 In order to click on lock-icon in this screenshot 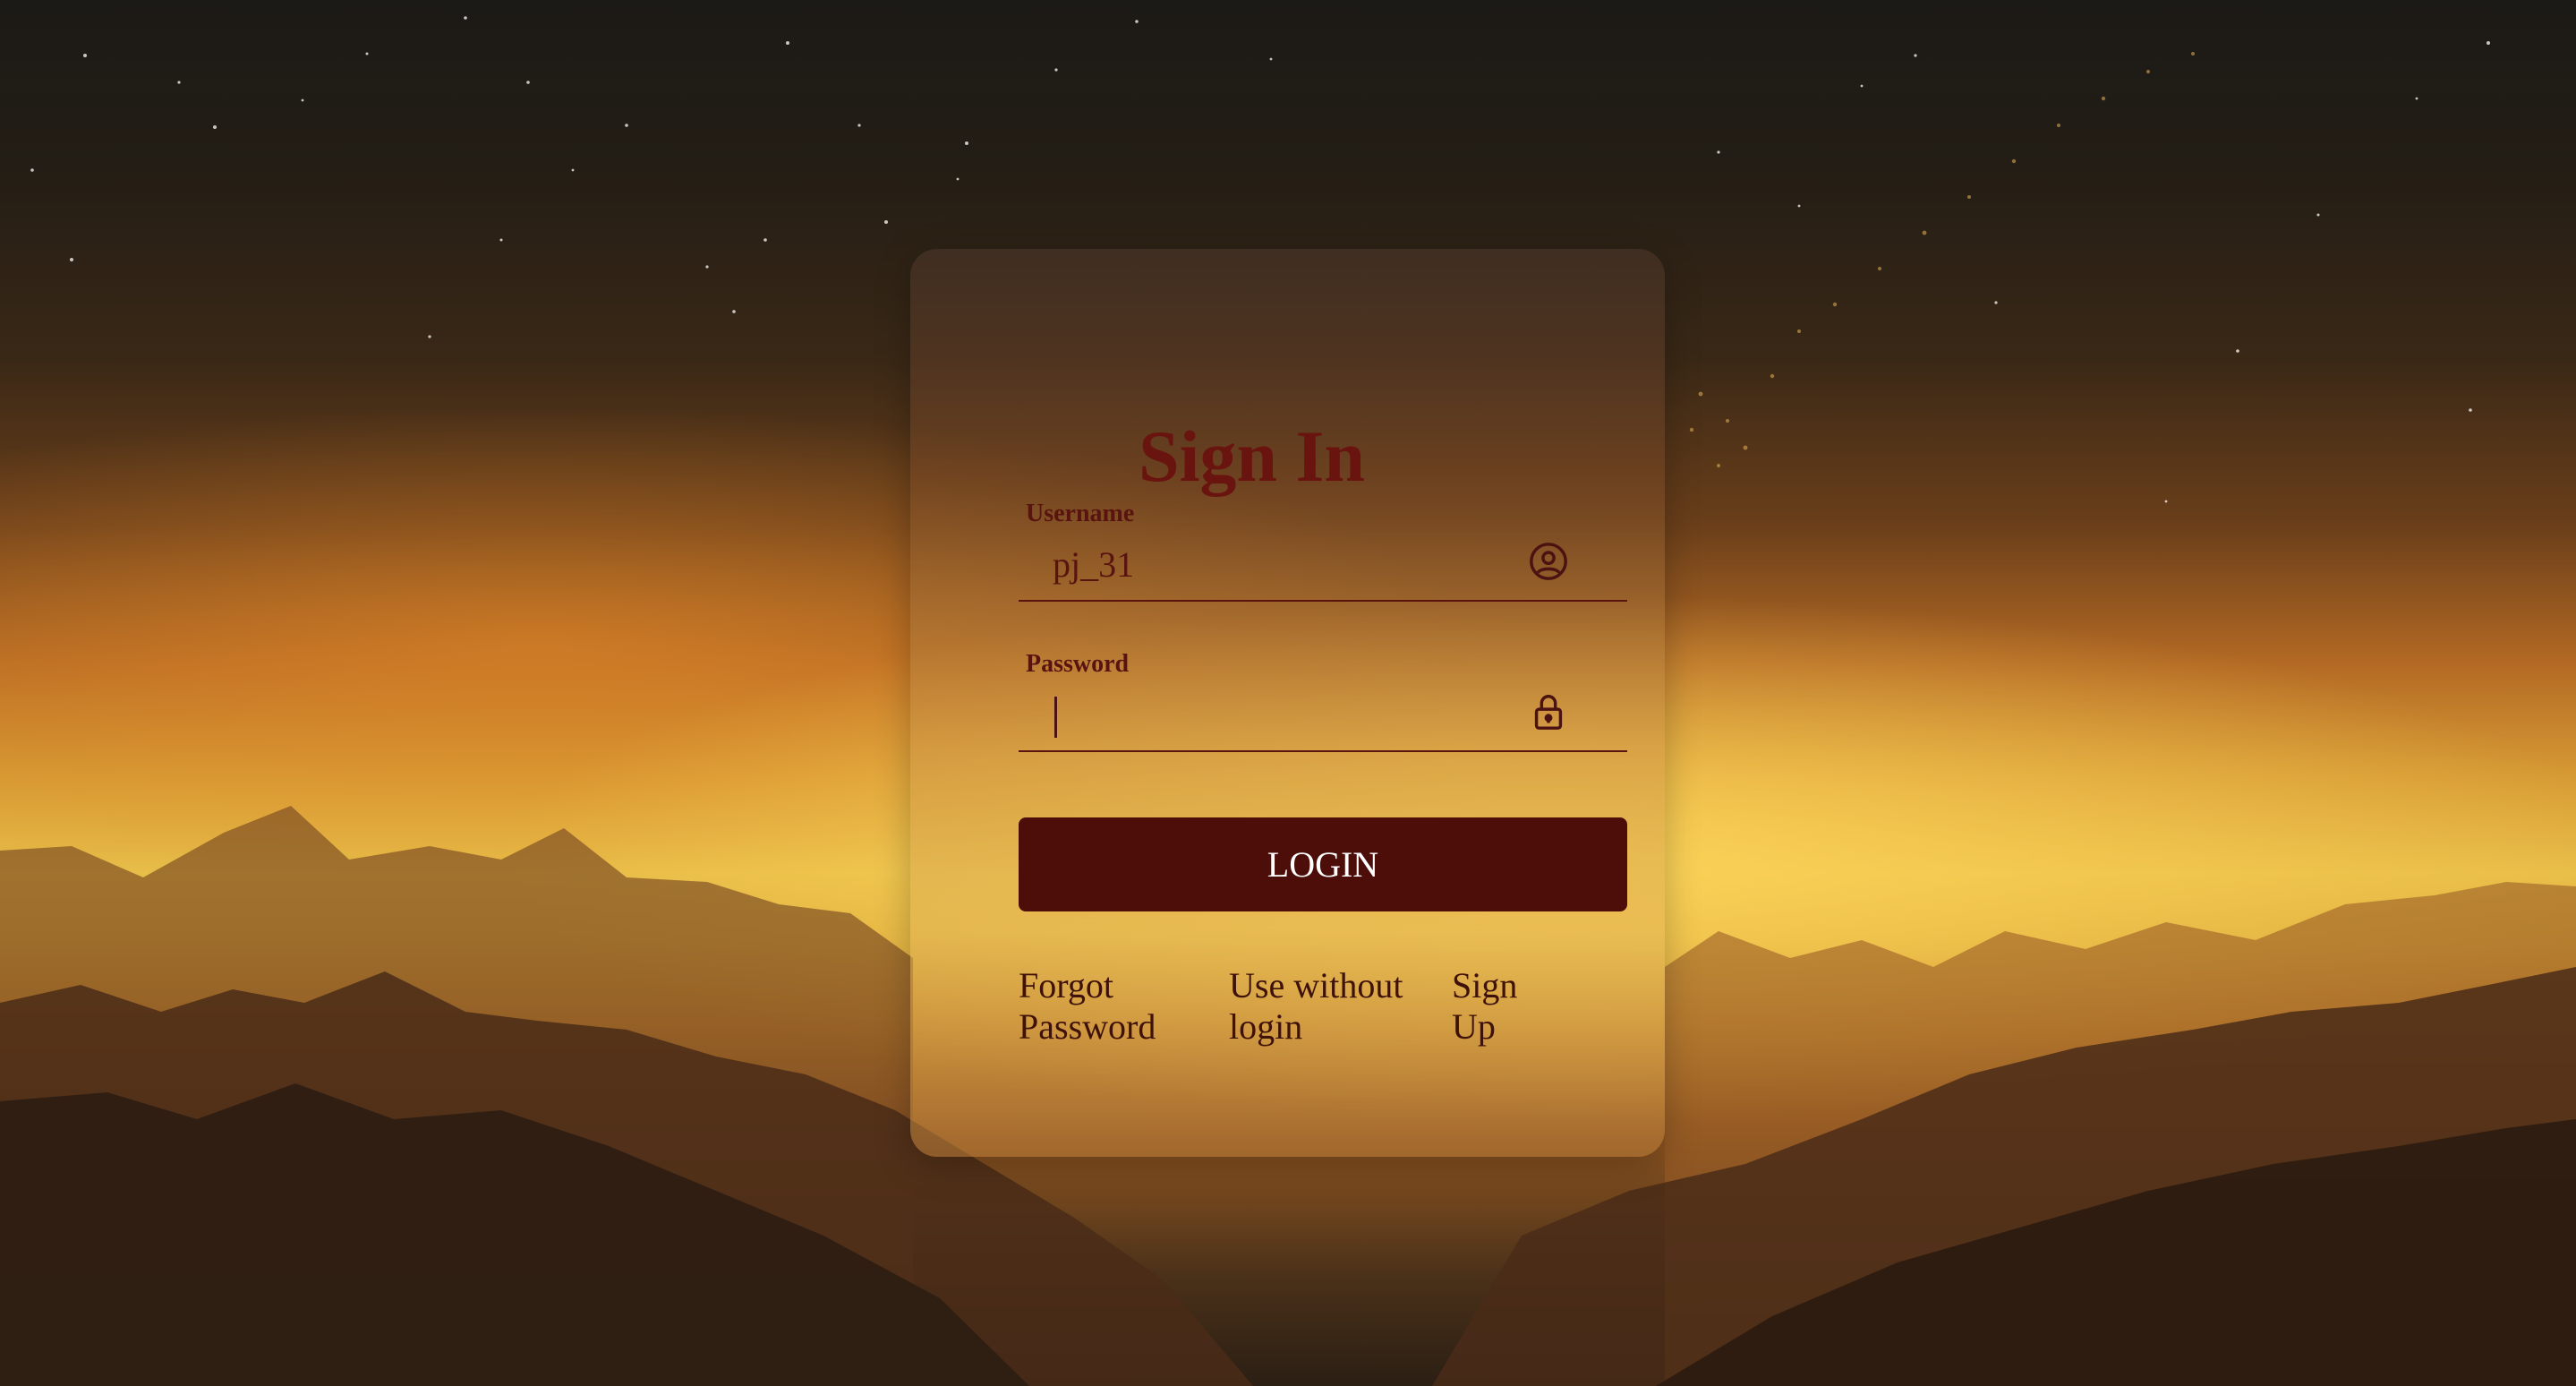, I will do `click(1548, 712)`.